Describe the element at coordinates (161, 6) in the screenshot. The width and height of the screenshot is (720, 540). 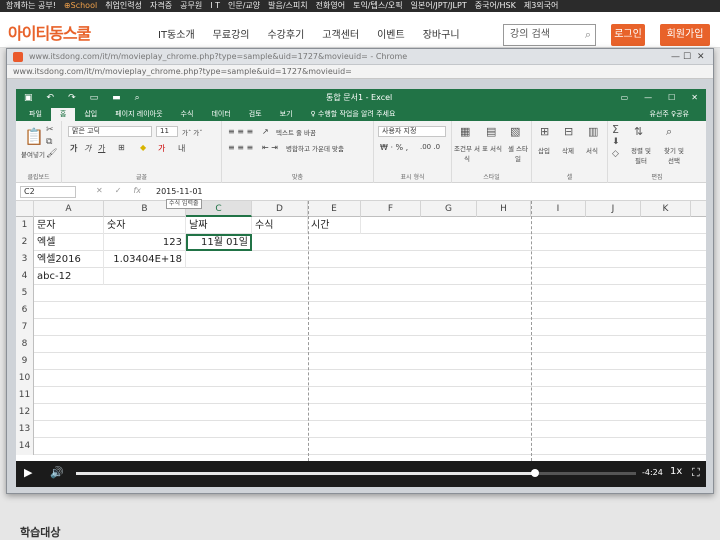
I see `top-category-item: 자격증` at that location.